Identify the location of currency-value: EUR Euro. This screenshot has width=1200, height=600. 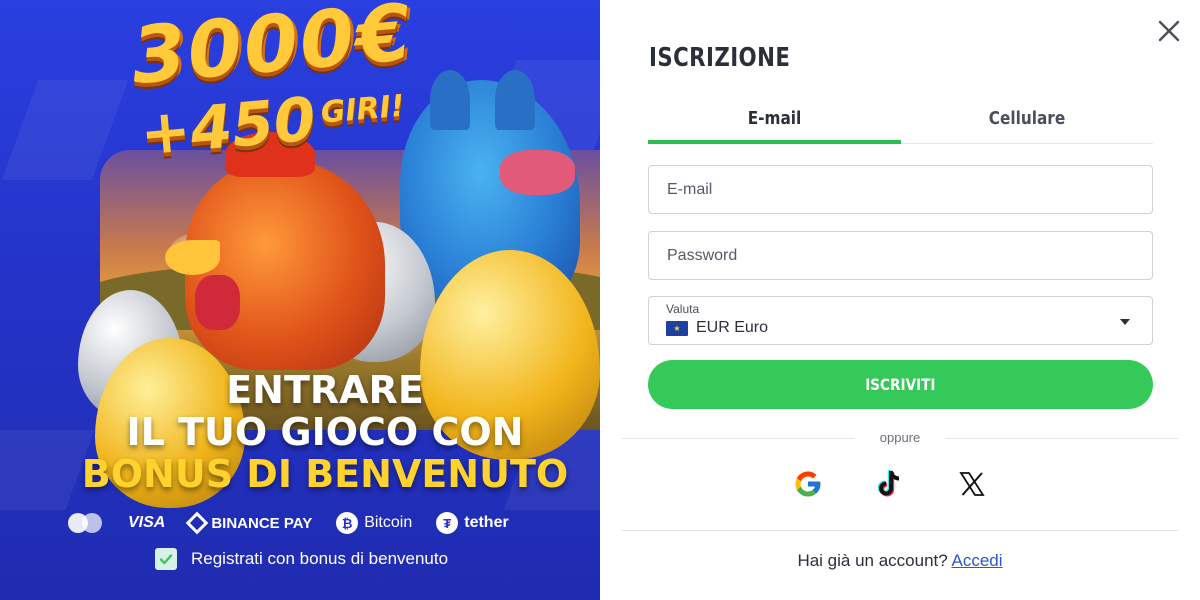
(732, 327).